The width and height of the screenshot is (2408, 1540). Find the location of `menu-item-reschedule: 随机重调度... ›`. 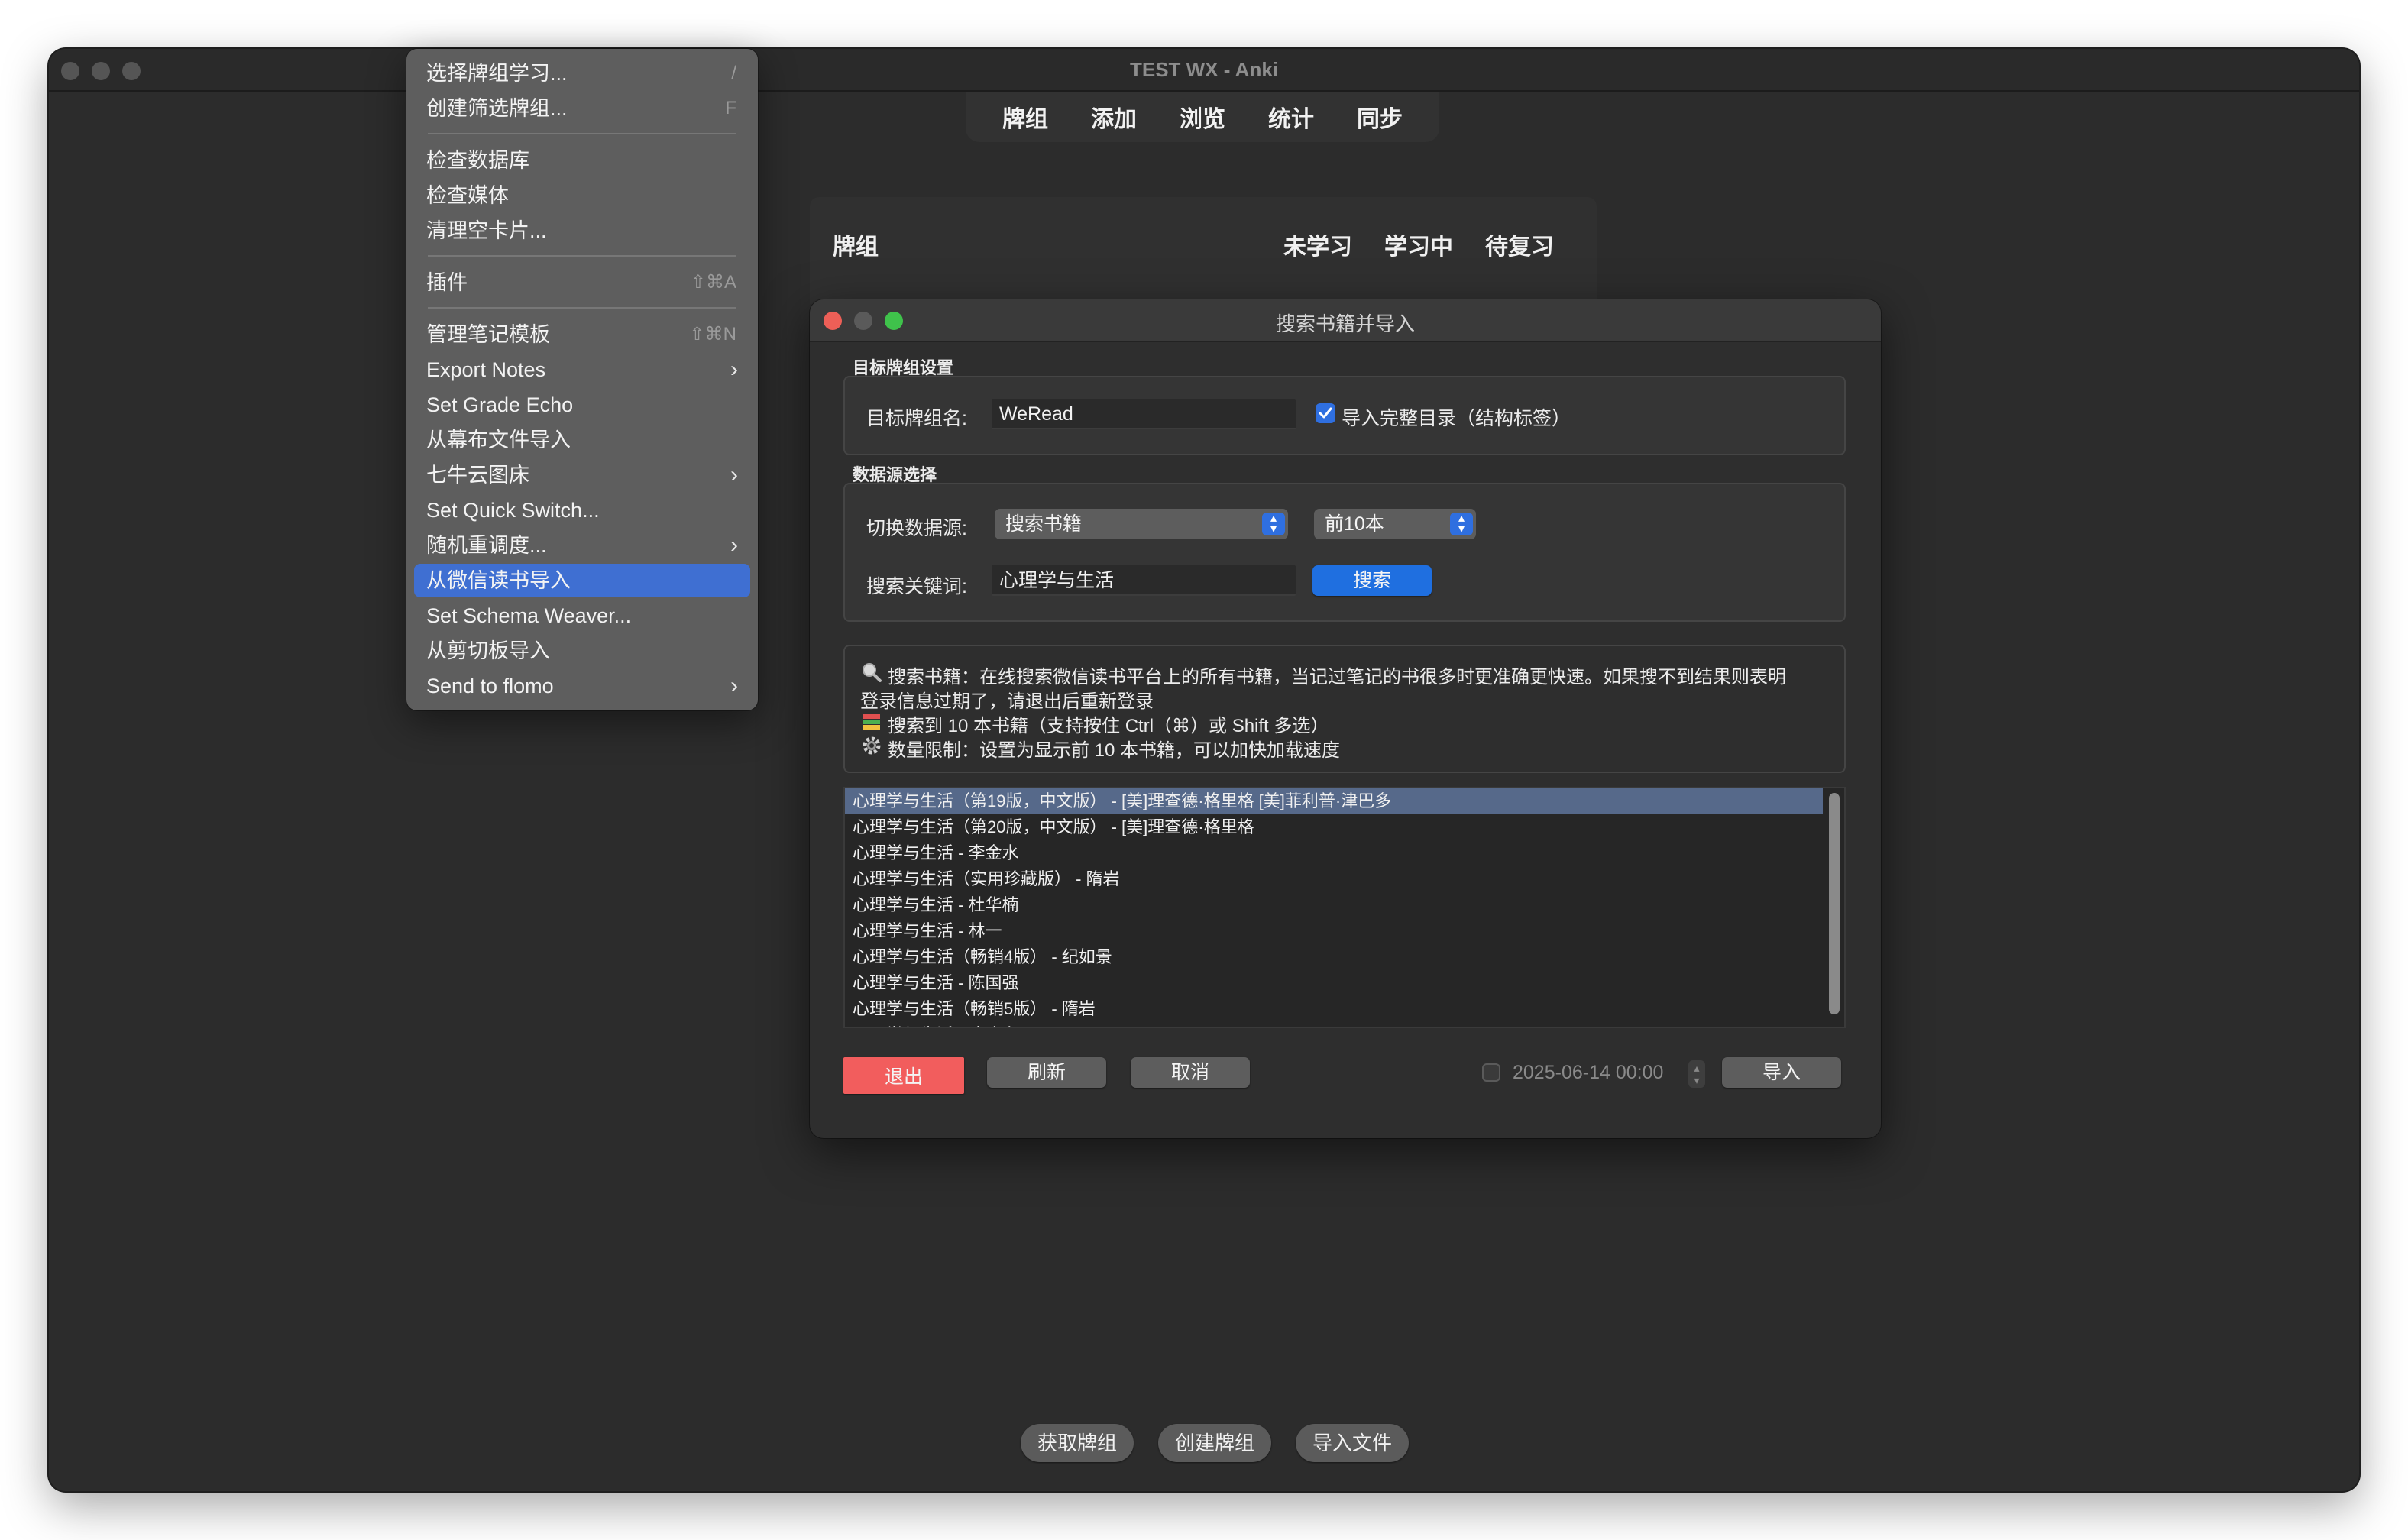

menu-item-reschedule: 随机重调度... › is located at coordinates (582, 545).